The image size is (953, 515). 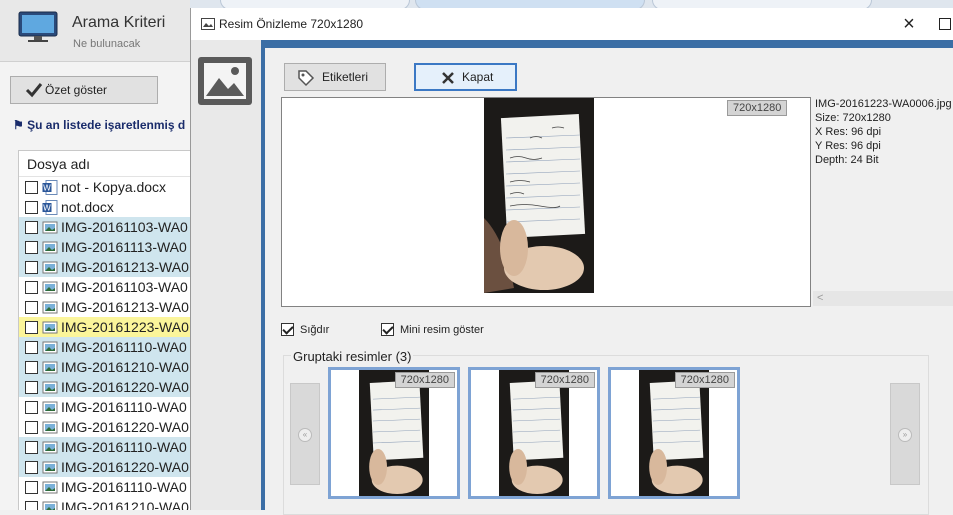 I want to click on fit-option: Sığdır, so click(x=305, y=329).